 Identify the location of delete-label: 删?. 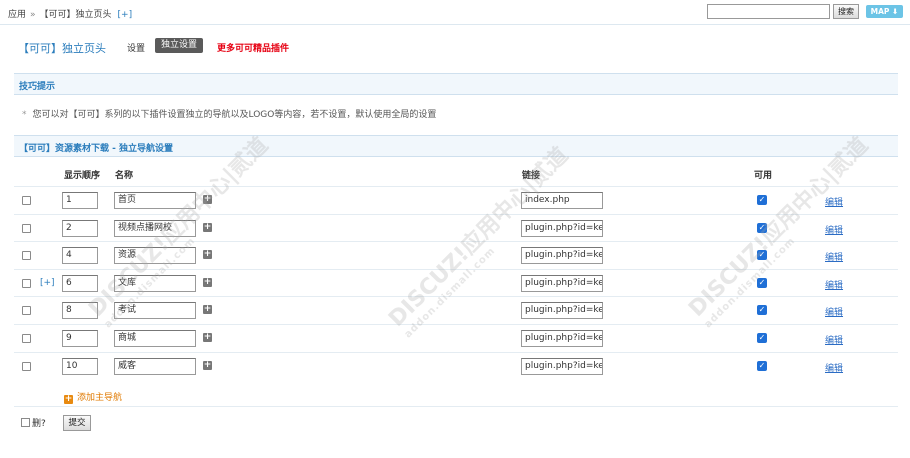
(39, 424).